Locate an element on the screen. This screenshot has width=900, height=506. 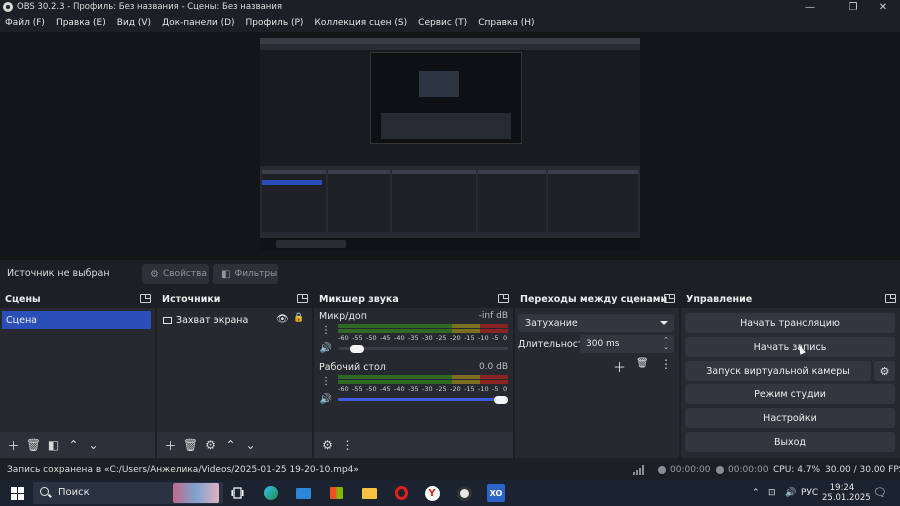
mixer-menu-icon: ⋮ is located at coordinates (347, 445).